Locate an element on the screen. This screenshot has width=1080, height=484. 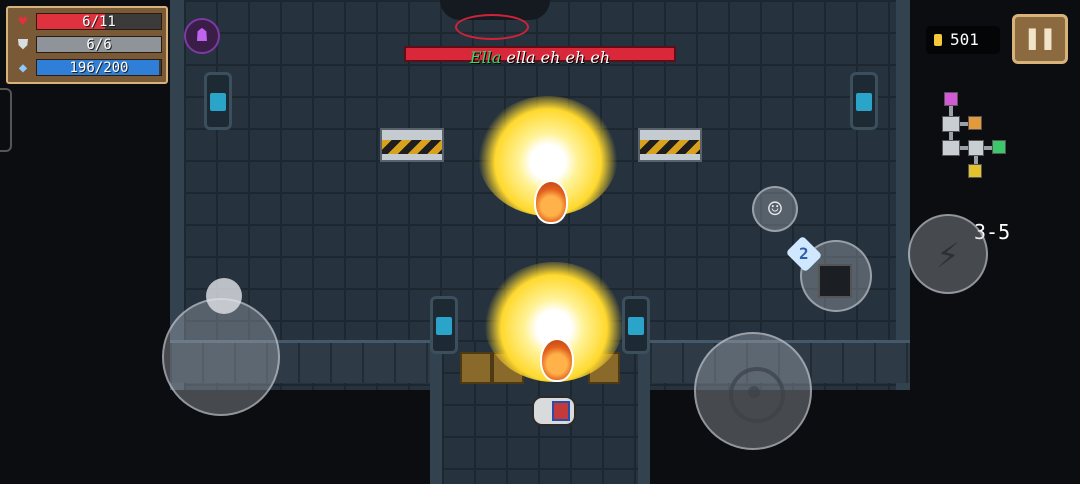
armor-bar: 6/6 is located at coordinates (99, 44).